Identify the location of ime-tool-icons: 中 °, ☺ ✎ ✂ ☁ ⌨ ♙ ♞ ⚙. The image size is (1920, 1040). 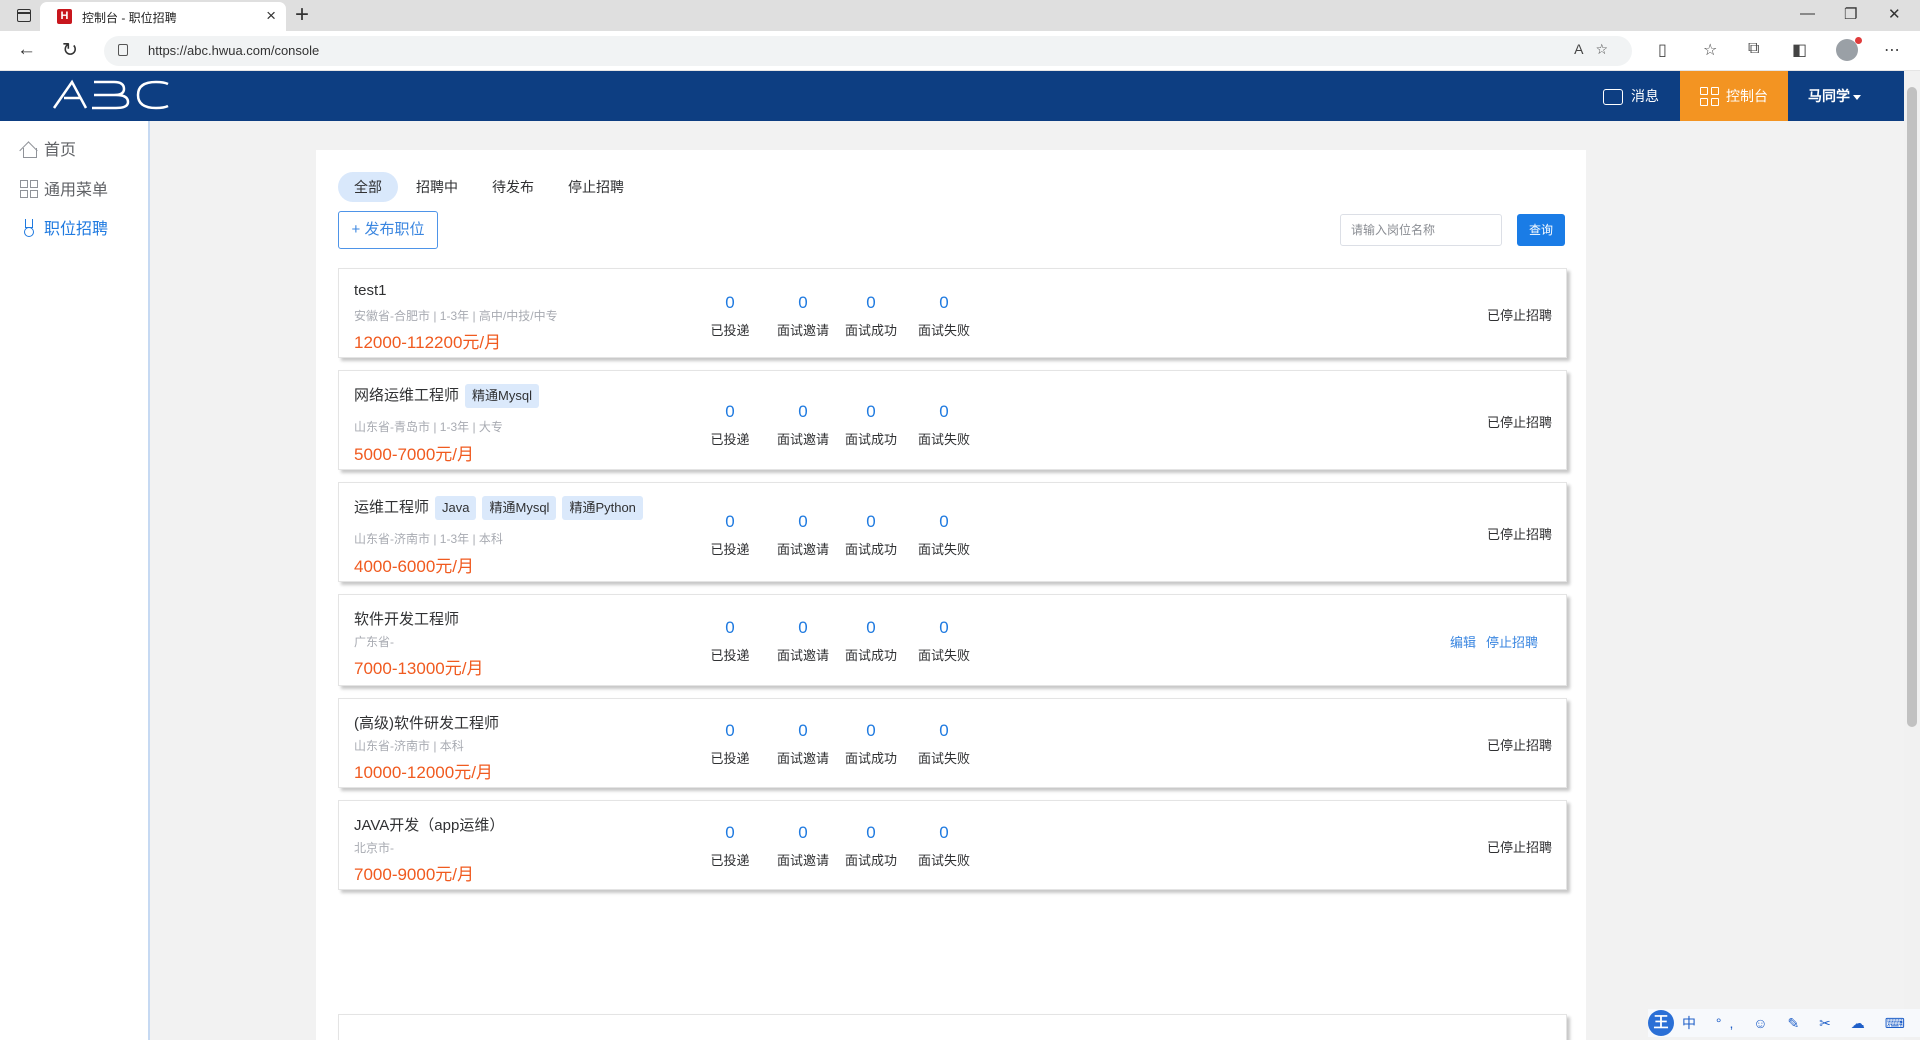
(1801, 1023).